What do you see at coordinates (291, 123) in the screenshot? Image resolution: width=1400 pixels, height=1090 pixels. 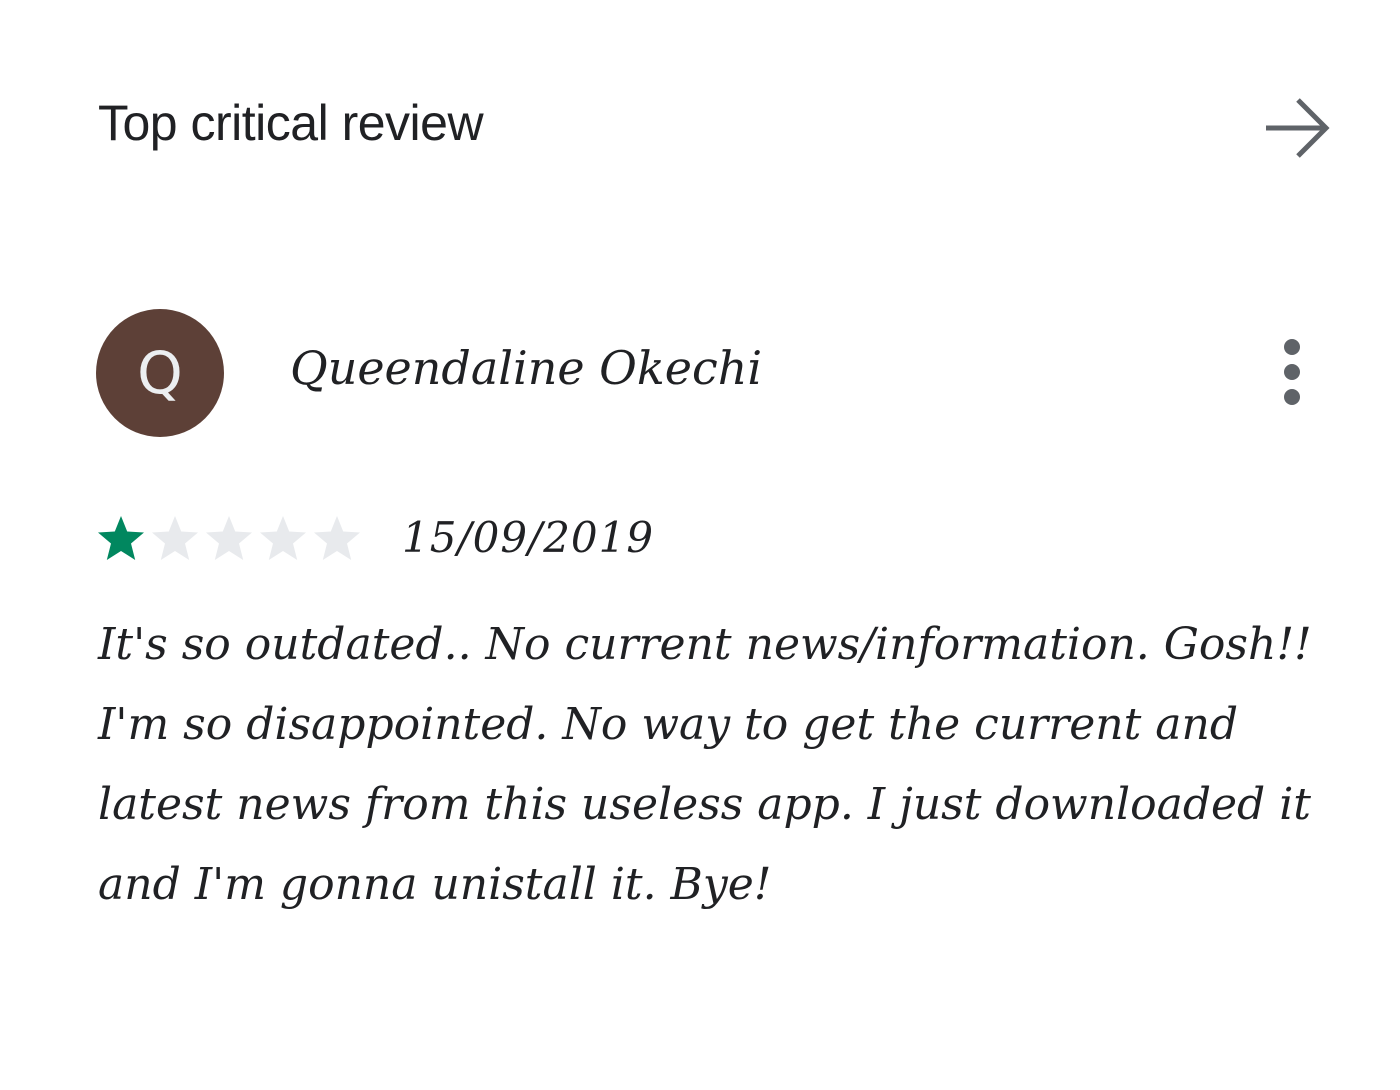 I see `section-title: Top critical review` at bounding box center [291, 123].